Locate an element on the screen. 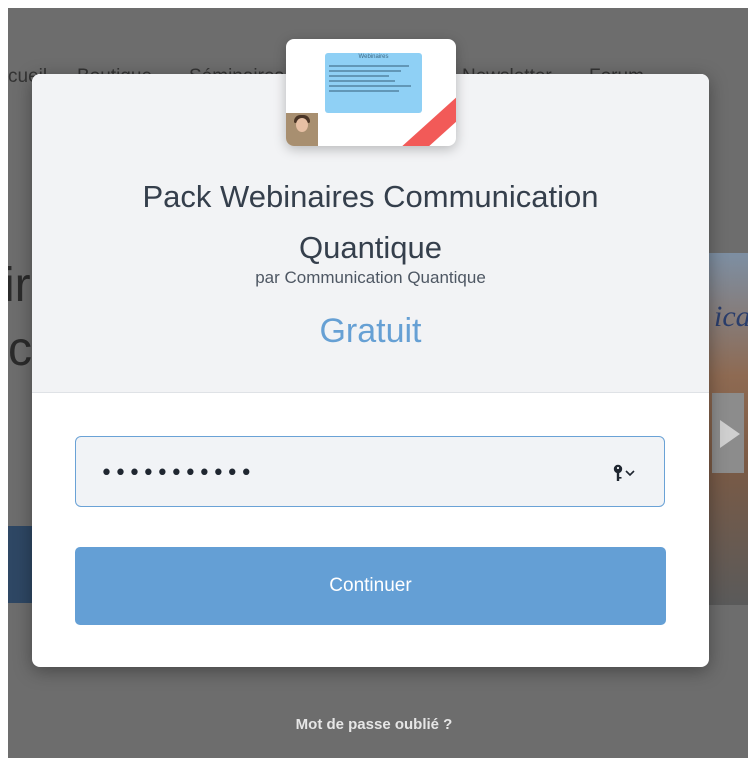 The width and height of the screenshot is (748, 758). password-key-icon is located at coordinates (625, 473).